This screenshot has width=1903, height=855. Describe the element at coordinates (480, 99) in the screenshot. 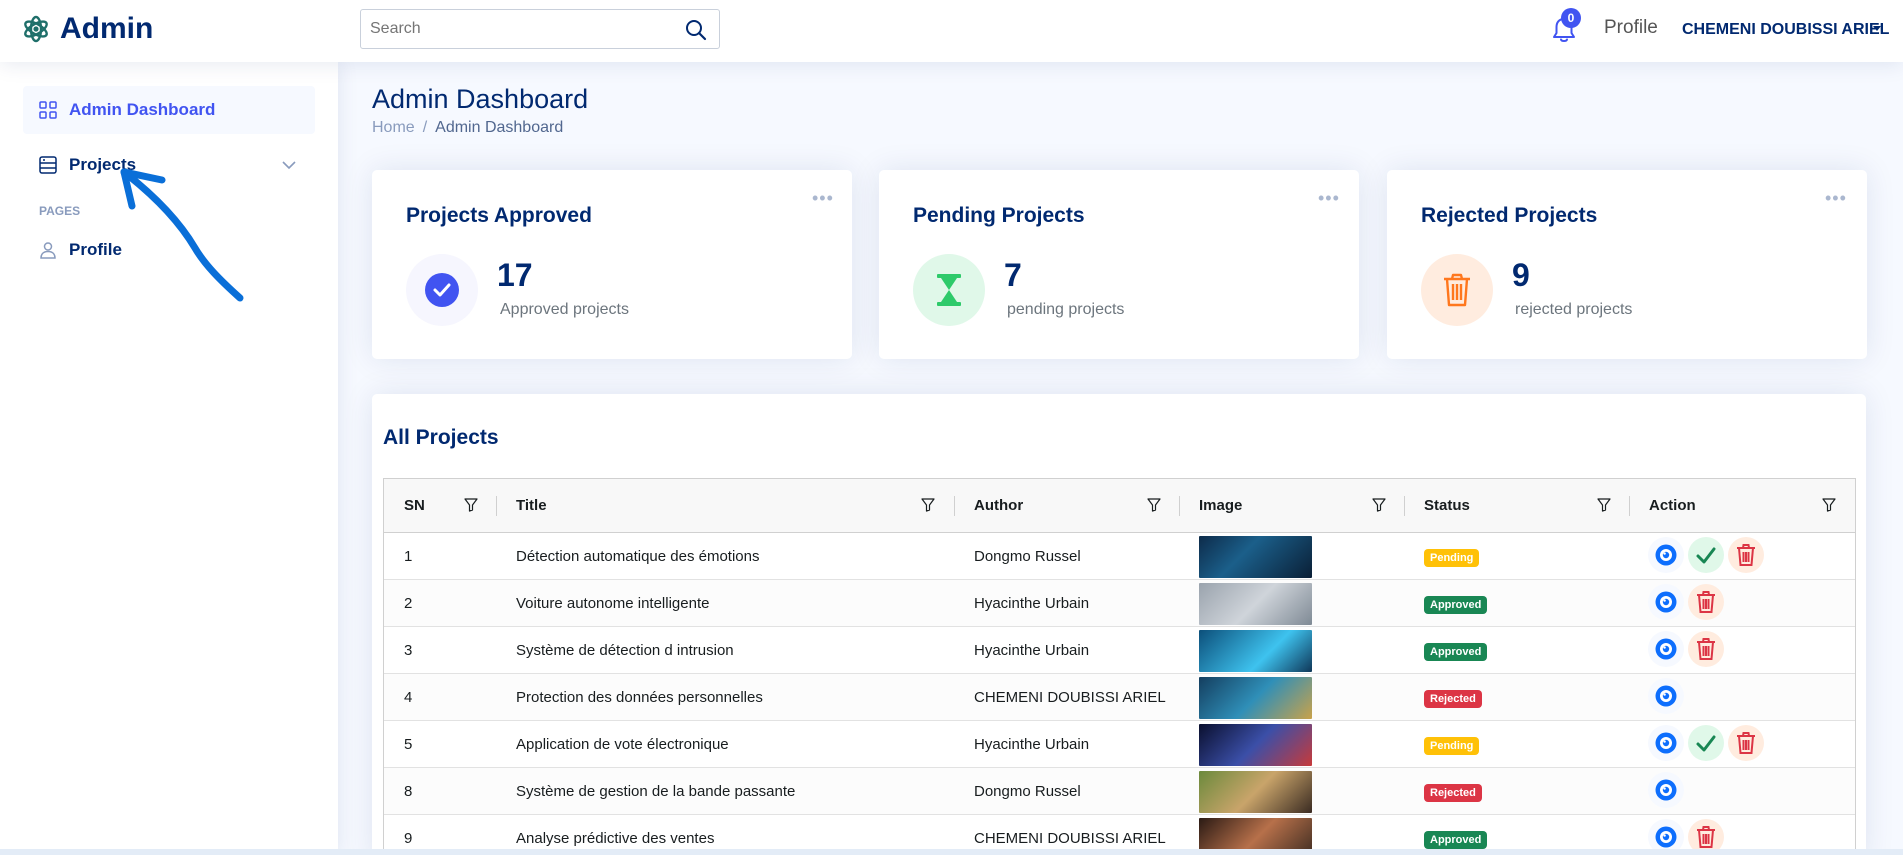

I see `page-title: Admin Dashboard` at that location.